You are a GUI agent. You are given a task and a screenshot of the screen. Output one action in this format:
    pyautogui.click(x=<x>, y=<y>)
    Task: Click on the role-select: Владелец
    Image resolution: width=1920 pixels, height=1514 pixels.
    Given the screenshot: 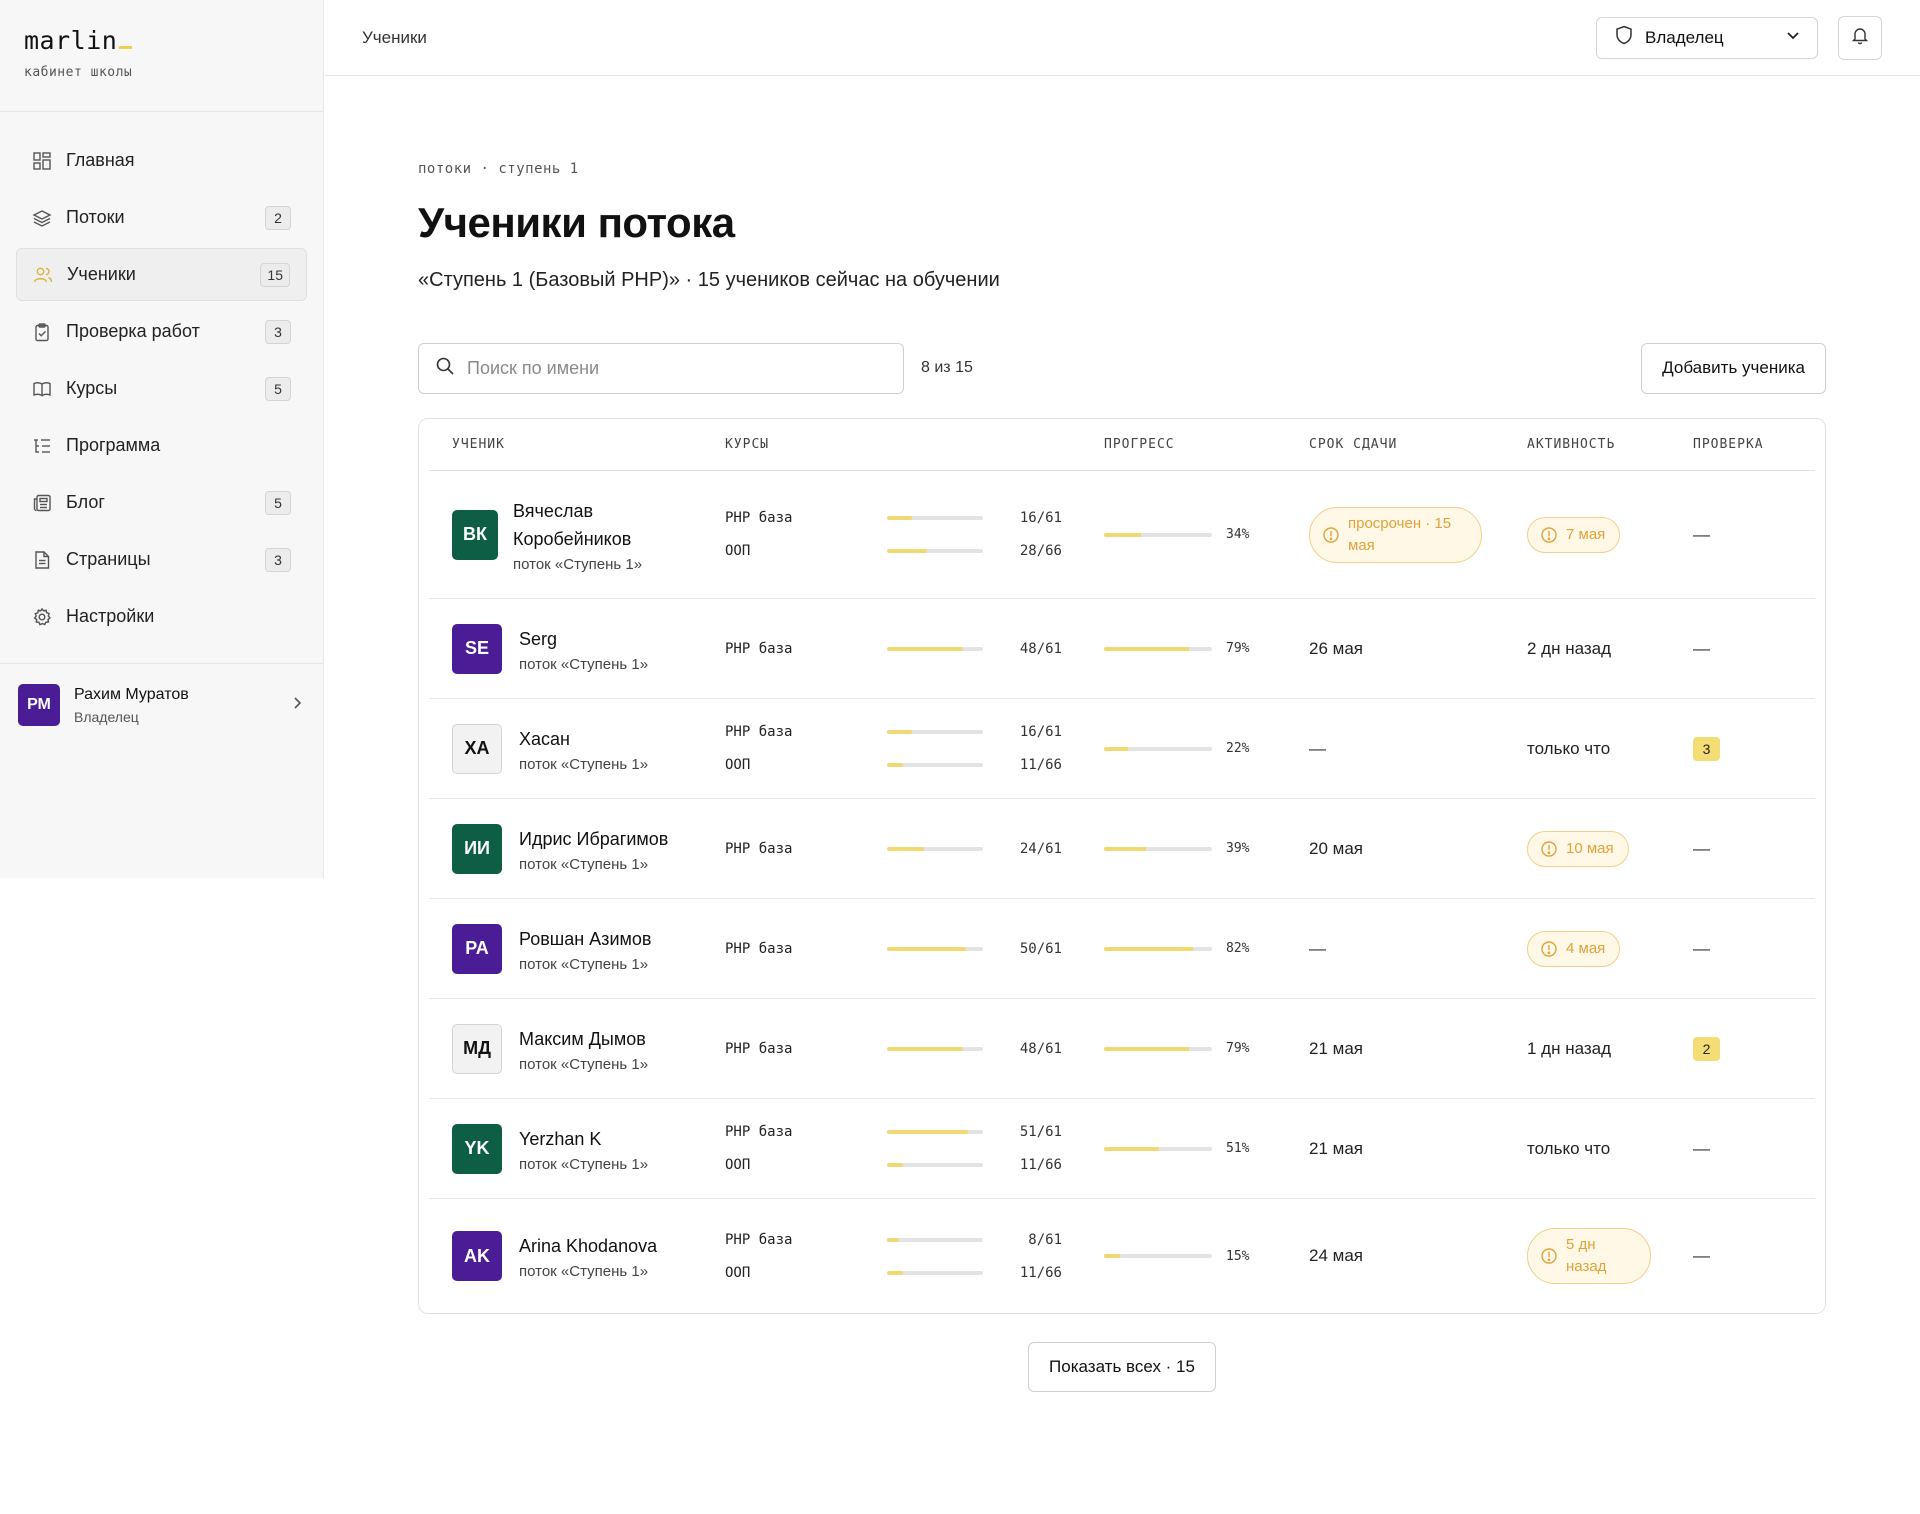 What is the action you would take?
    pyautogui.click(x=1707, y=37)
    